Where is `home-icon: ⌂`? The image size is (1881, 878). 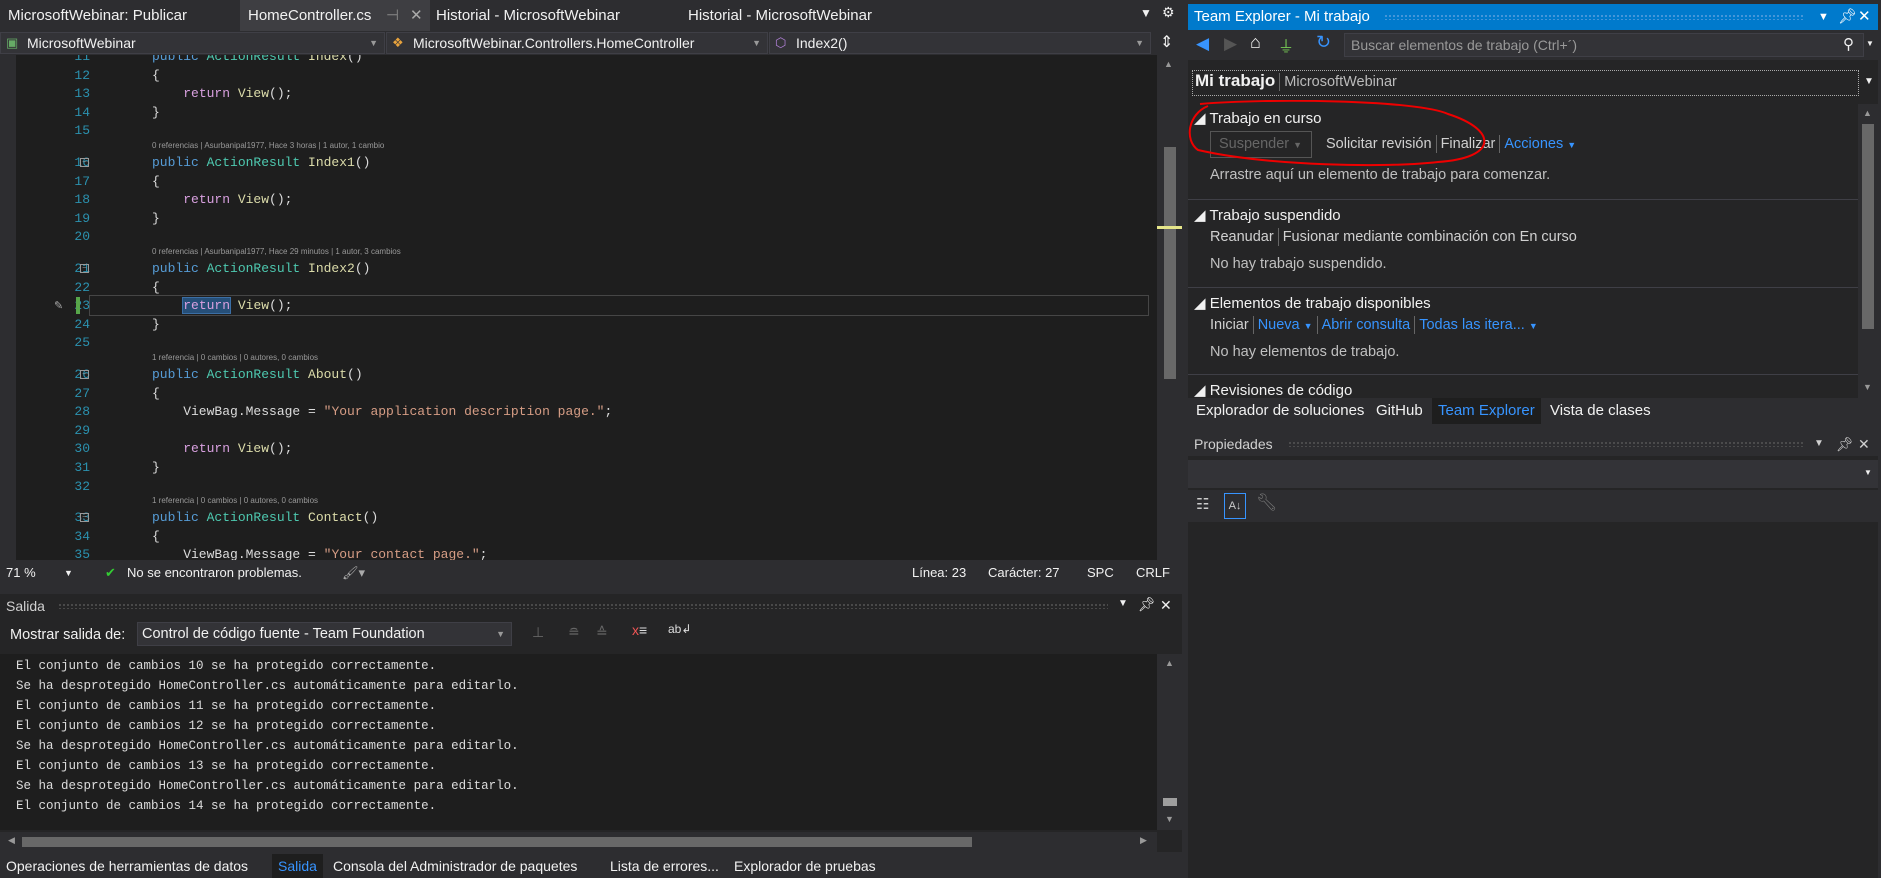
home-icon: ⌂ is located at coordinates (1255, 42).